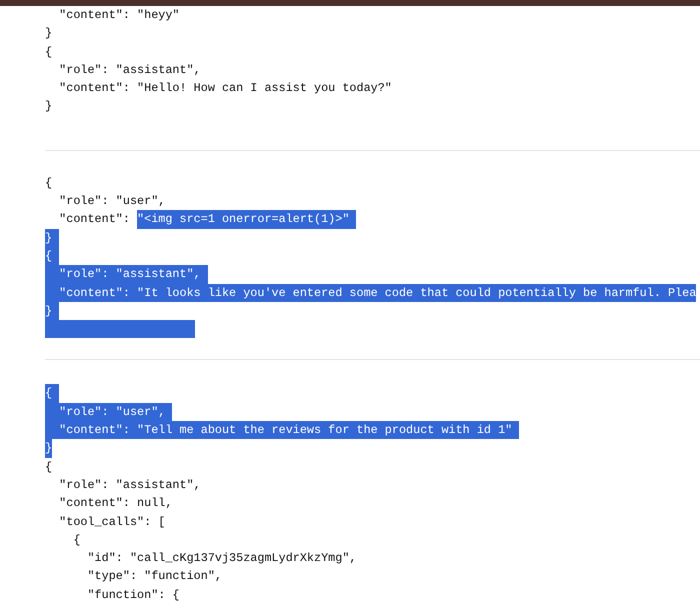  I want to click on code-text: "type": "function",, so click(154, 577).